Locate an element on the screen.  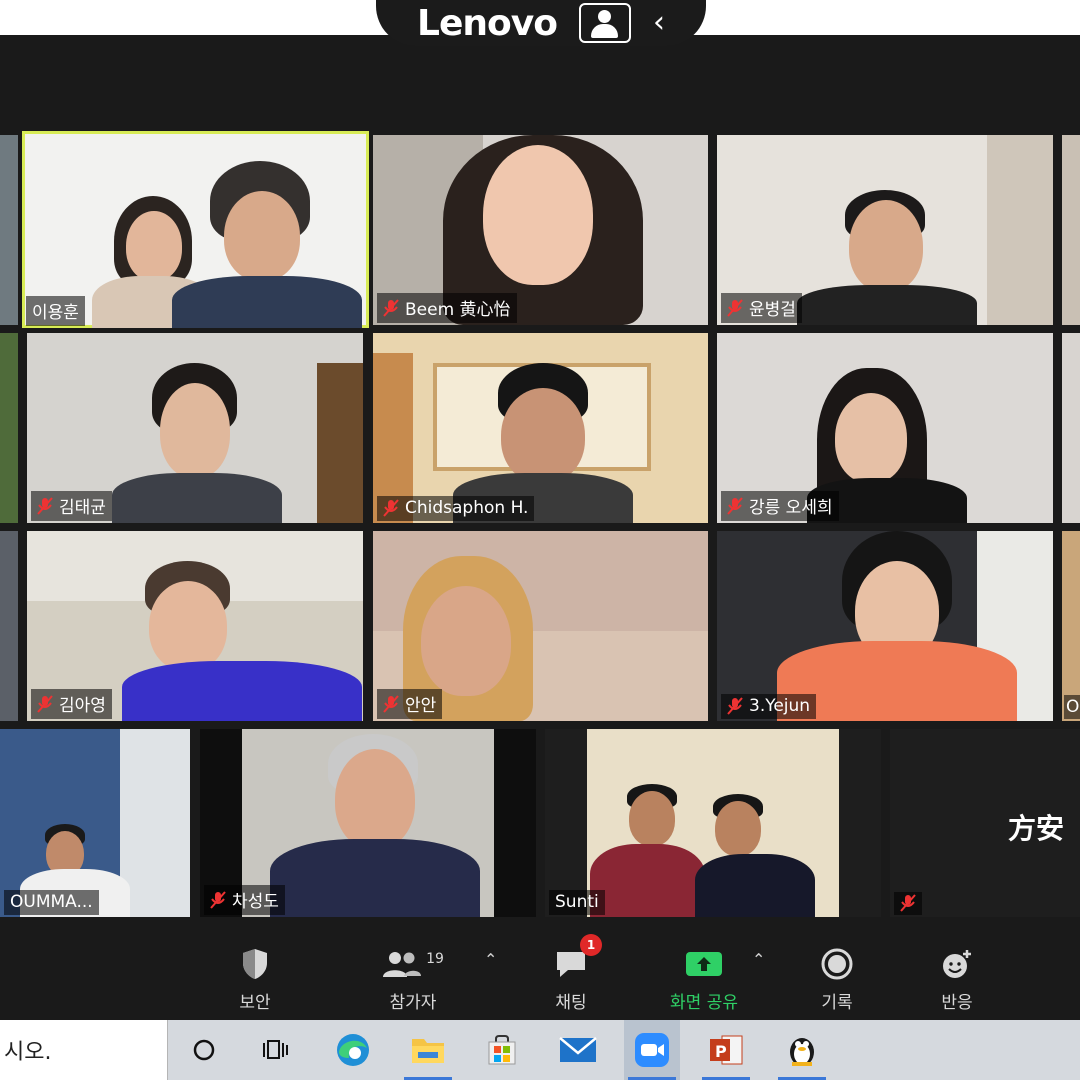
participants-button: 19 참가자 is located at coordinates (413, 977).